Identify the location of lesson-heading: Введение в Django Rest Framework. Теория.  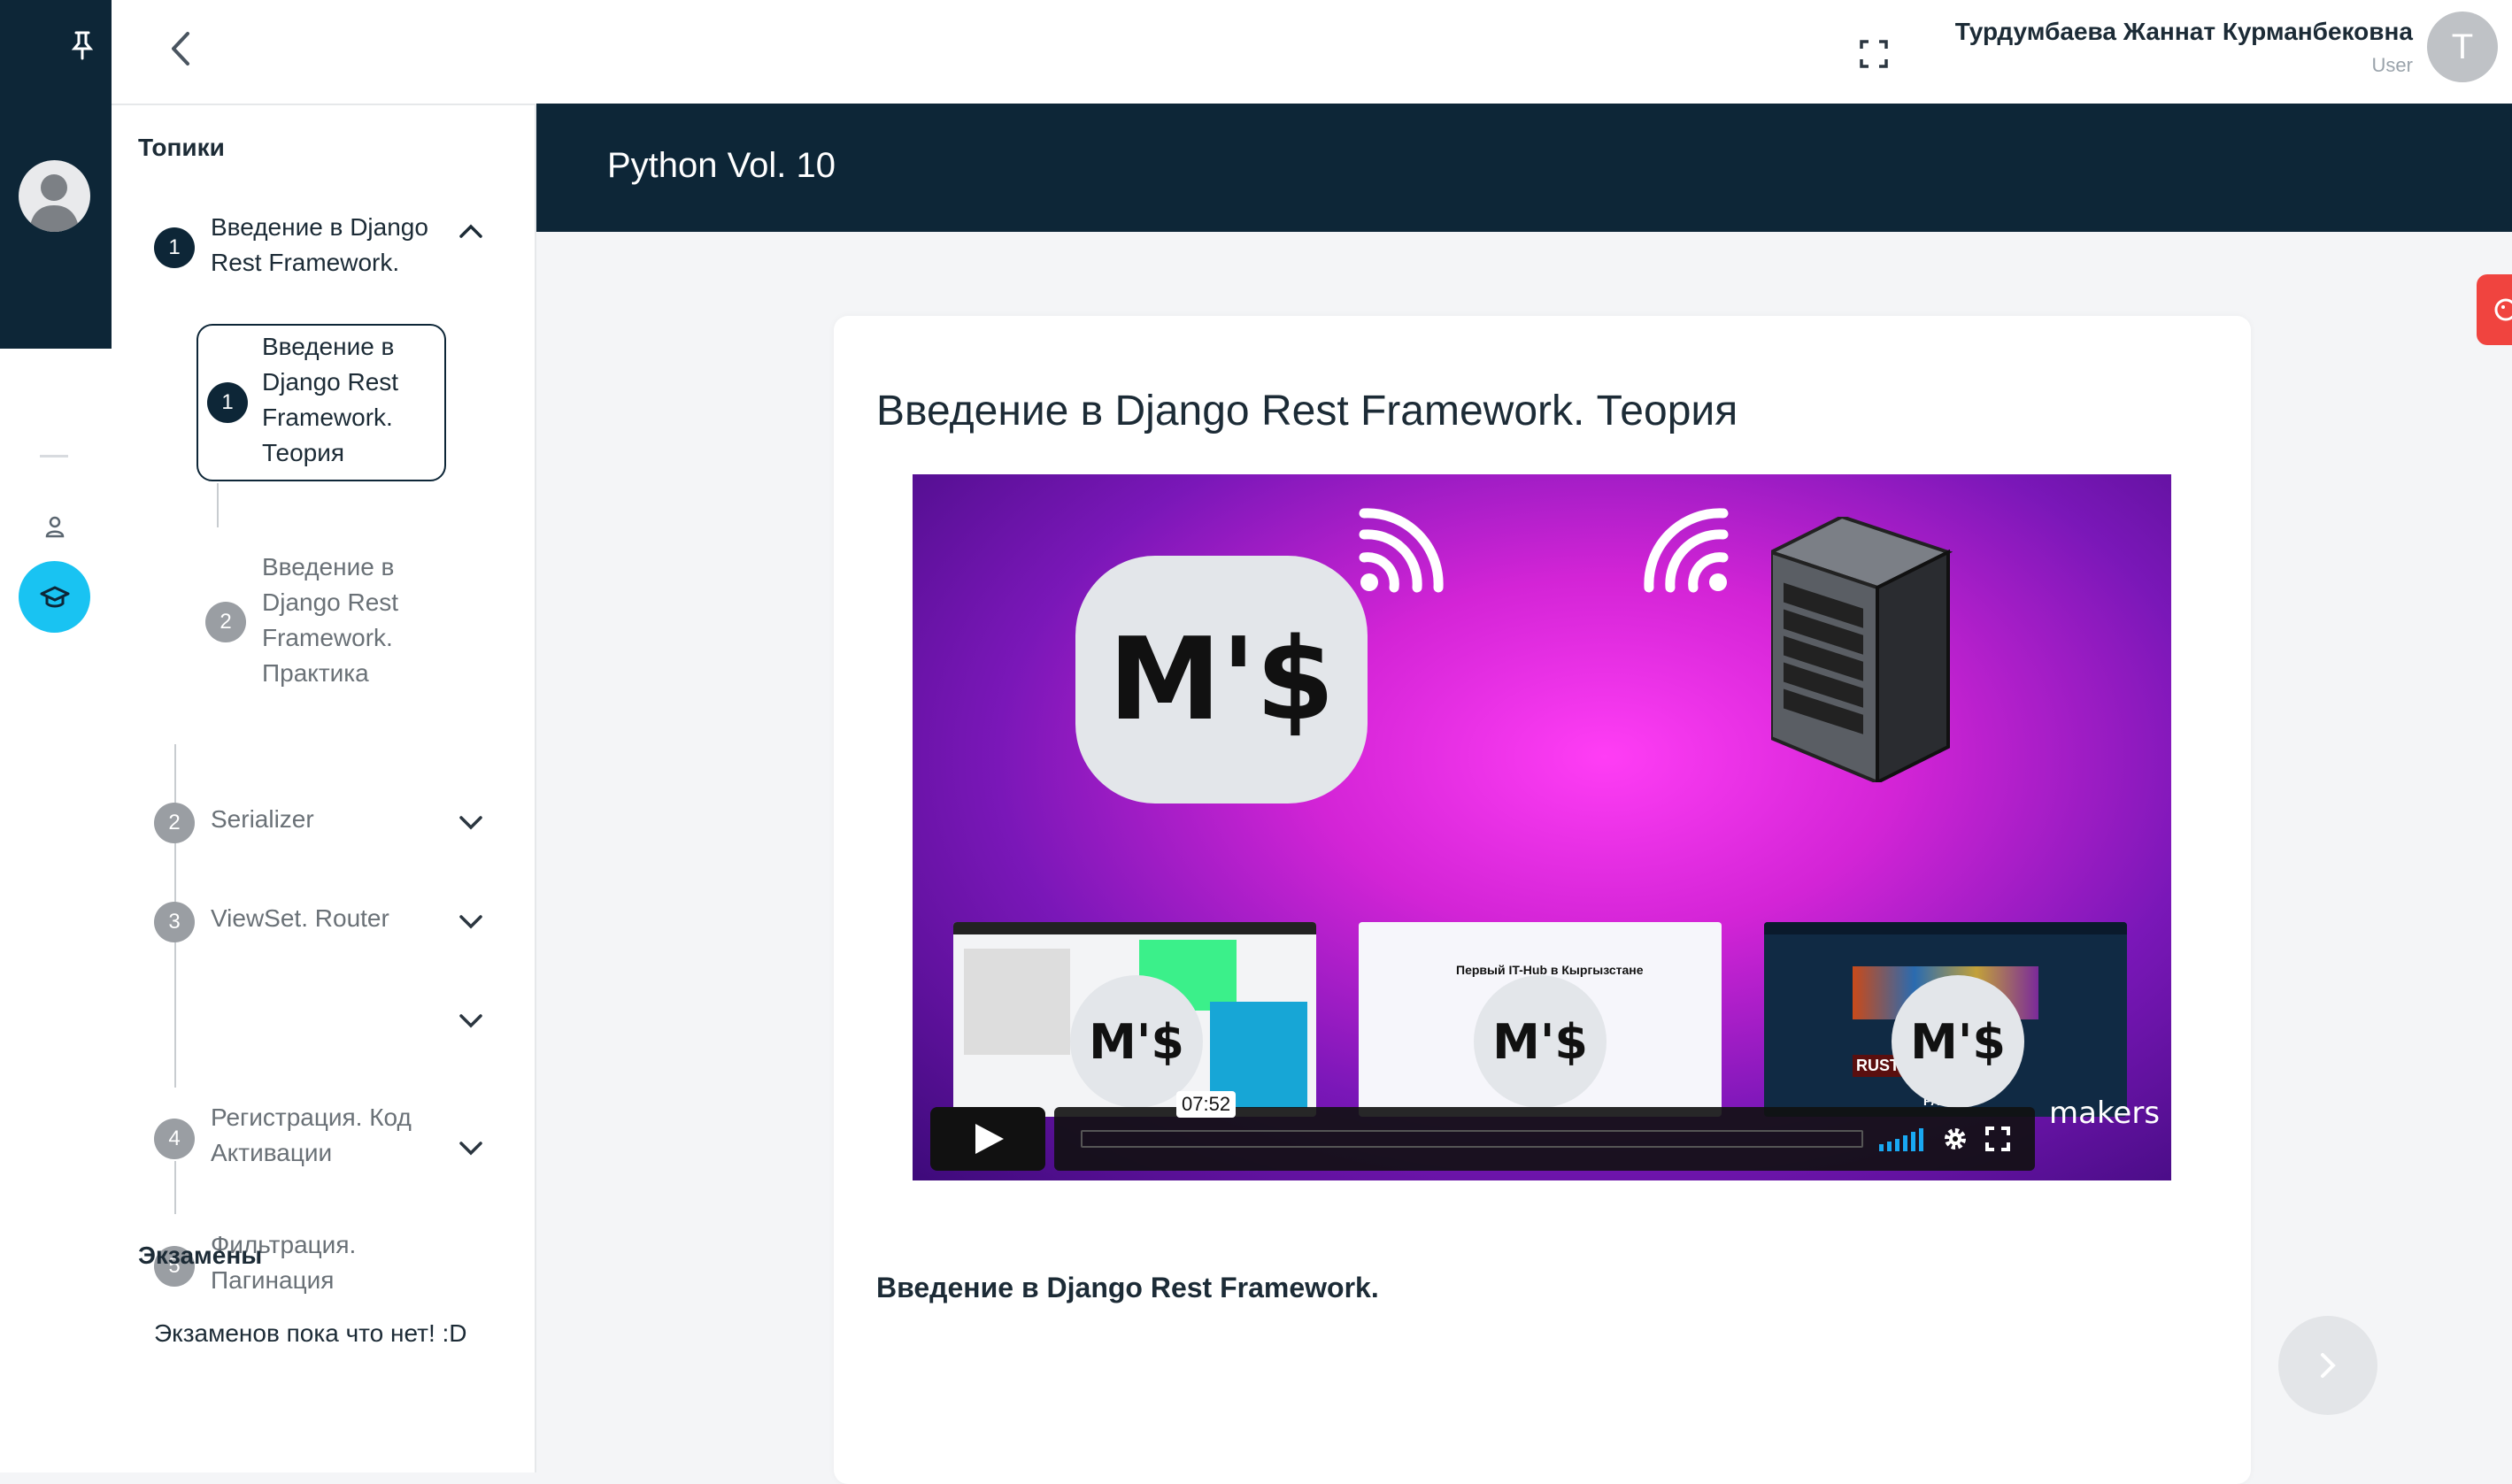
(1307, 411).